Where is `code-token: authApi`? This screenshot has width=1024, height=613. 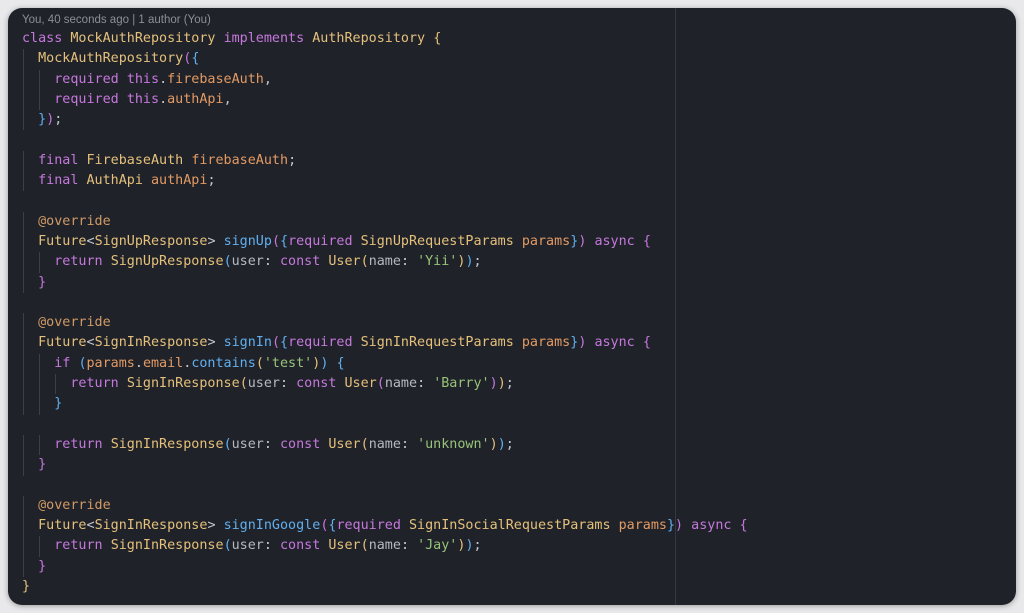 code-token: authApi is located at coordinates (195, 99).